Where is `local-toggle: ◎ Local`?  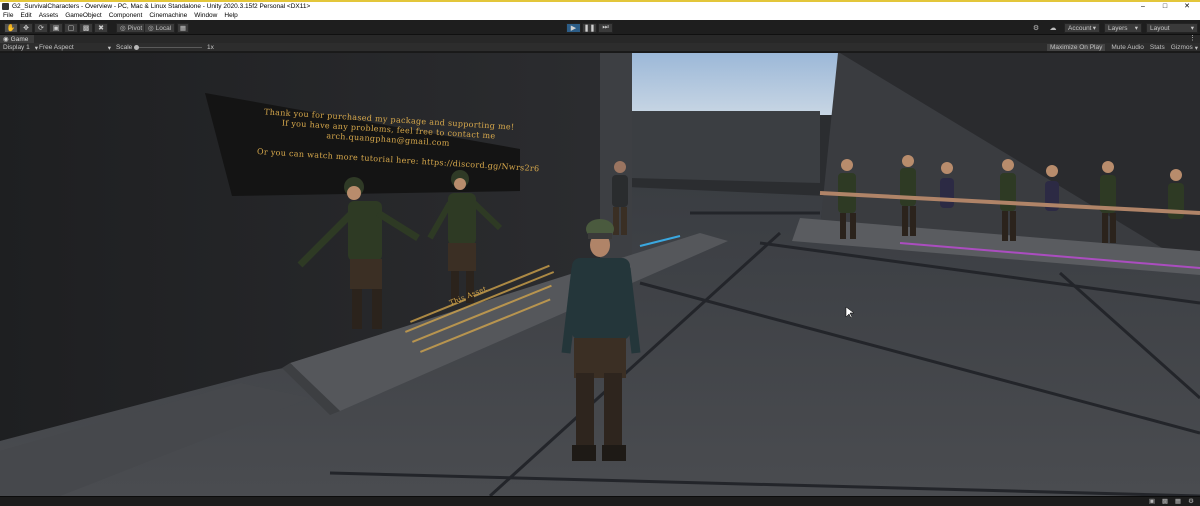
local-toggle: ◎ Local is located at coordinates (160, 28).